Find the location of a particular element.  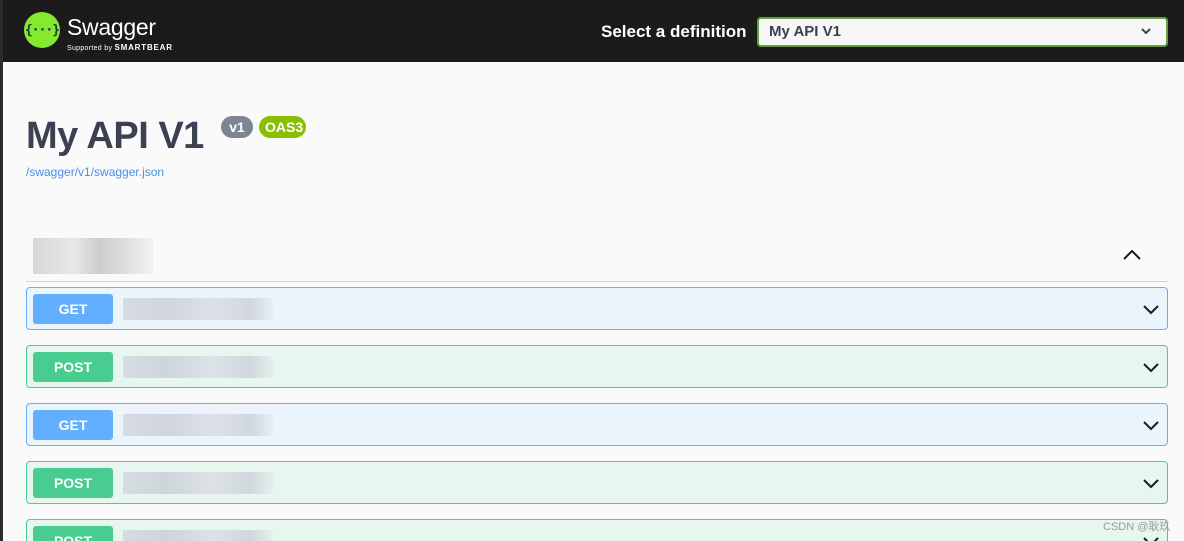

api-title: My API V1 is located at coordinates (115, 136).